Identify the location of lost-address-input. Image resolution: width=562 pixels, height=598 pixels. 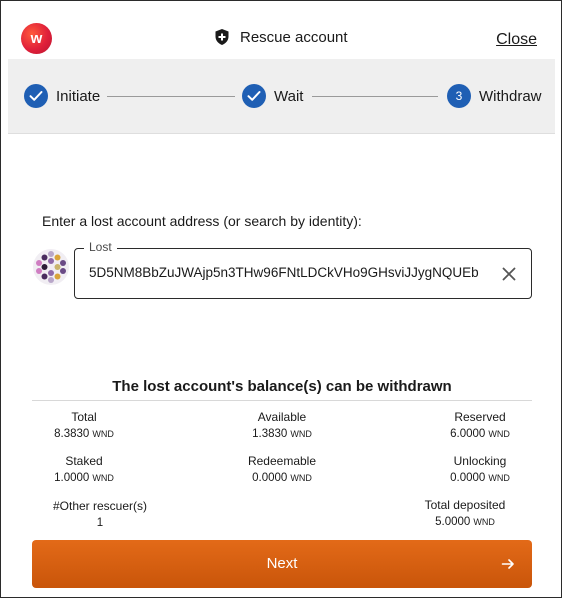
(289, 272).